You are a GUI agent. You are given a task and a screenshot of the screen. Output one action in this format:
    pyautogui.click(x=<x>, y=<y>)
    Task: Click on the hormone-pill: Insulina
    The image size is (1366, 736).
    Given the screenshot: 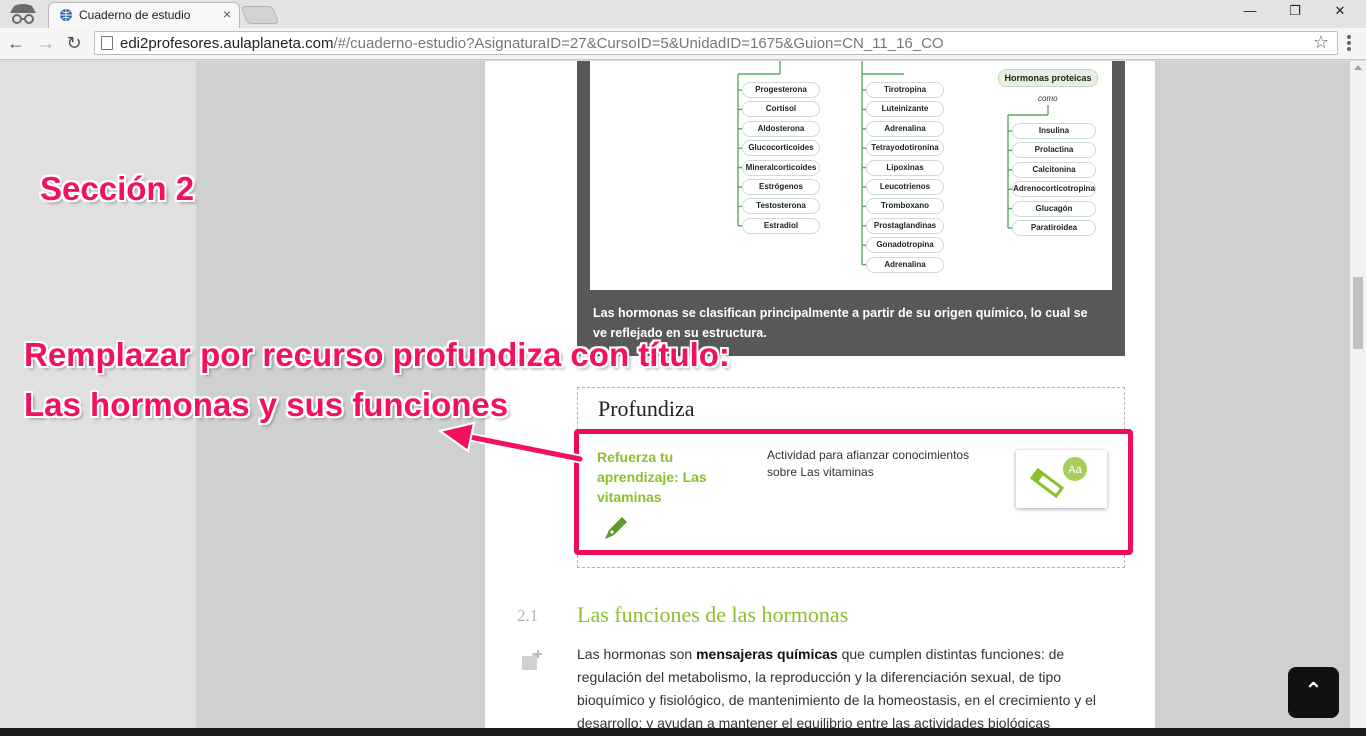 What is the action you would take?
    pyautogui.click(x=1054, y=131)
    